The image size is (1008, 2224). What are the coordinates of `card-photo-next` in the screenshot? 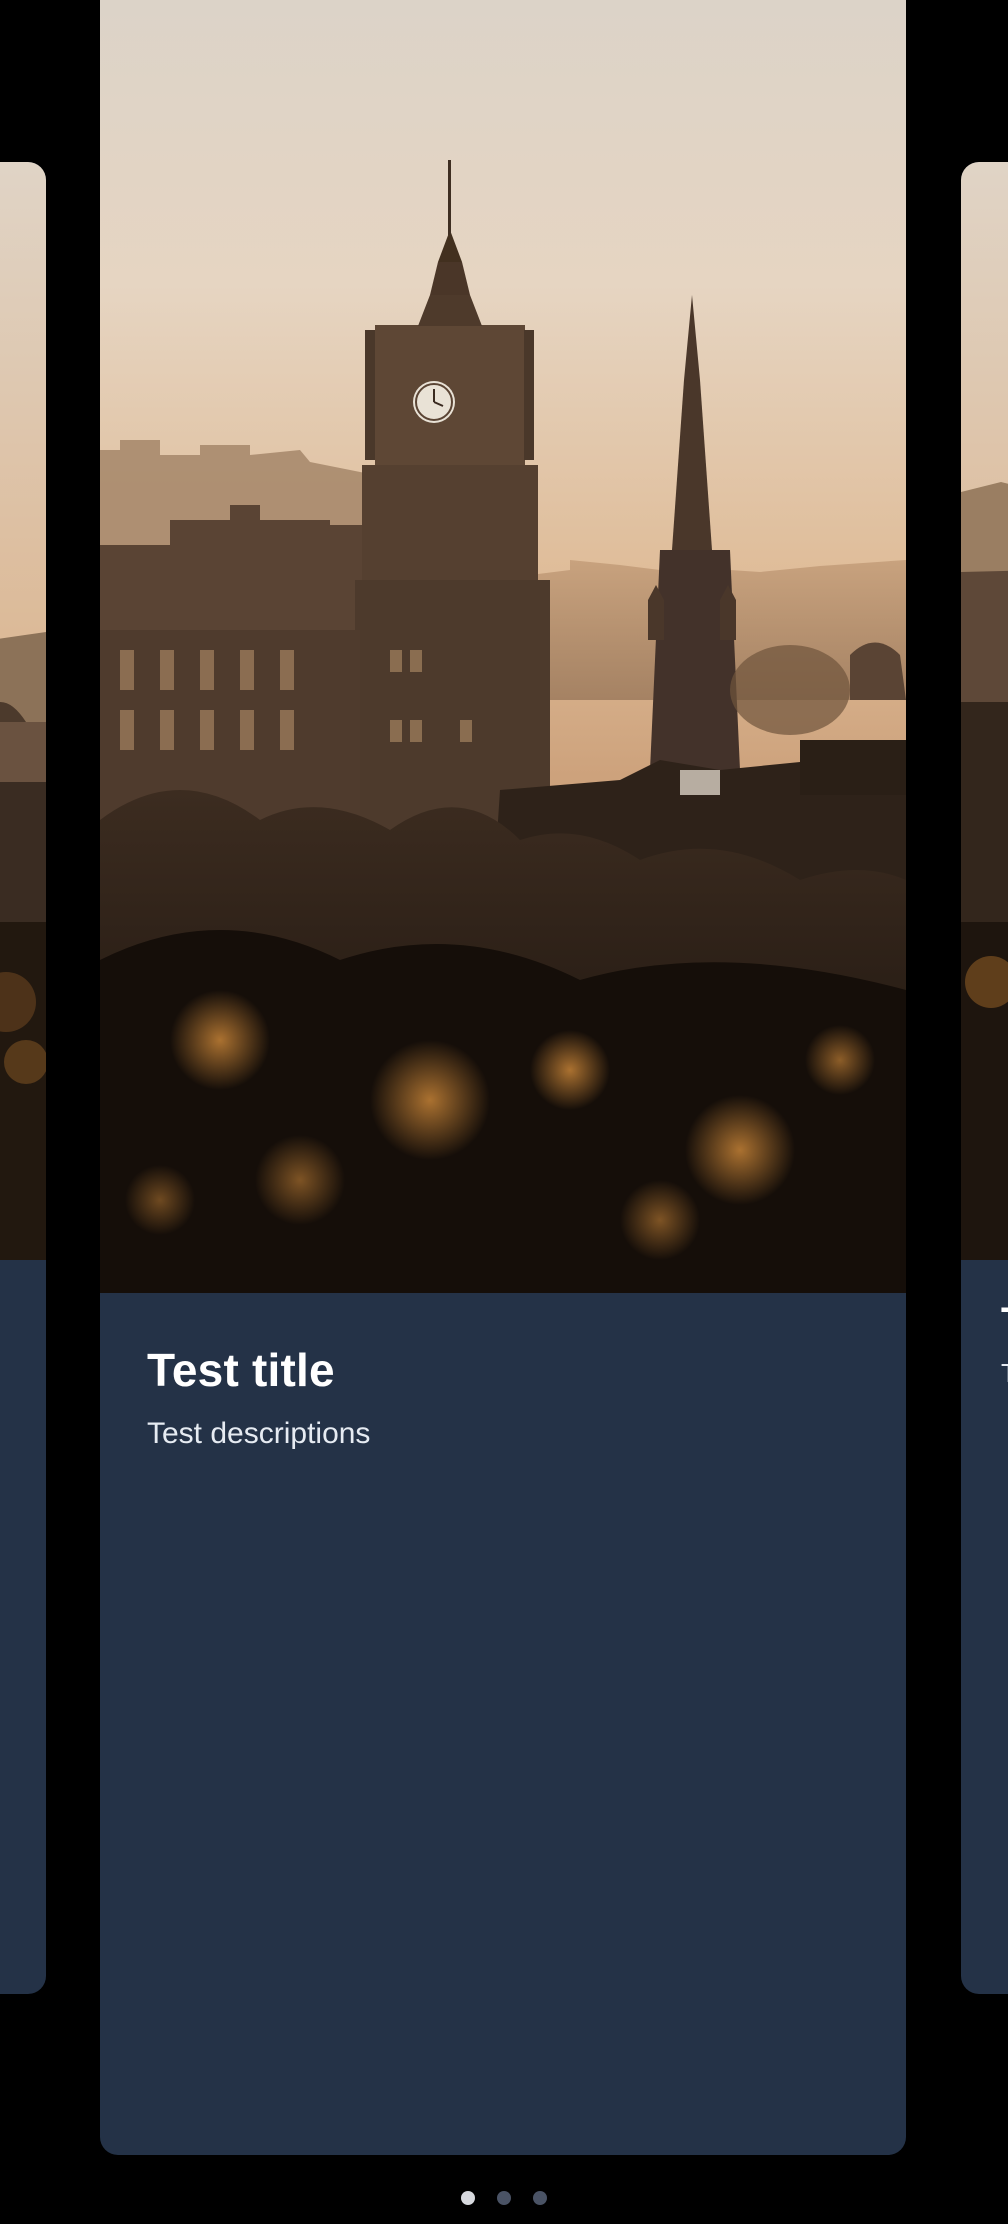 It's located at (984, 711).